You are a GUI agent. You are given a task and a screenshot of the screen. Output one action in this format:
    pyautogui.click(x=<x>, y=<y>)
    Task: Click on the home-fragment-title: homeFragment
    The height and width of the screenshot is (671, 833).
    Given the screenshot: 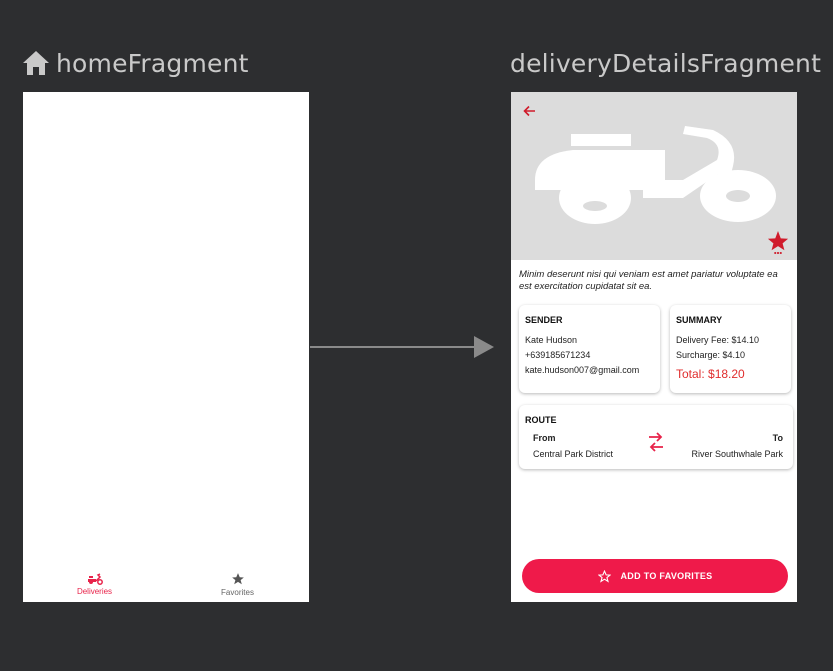 What is the action you would take?
    pyautogui.click(x=135, y=63)
    